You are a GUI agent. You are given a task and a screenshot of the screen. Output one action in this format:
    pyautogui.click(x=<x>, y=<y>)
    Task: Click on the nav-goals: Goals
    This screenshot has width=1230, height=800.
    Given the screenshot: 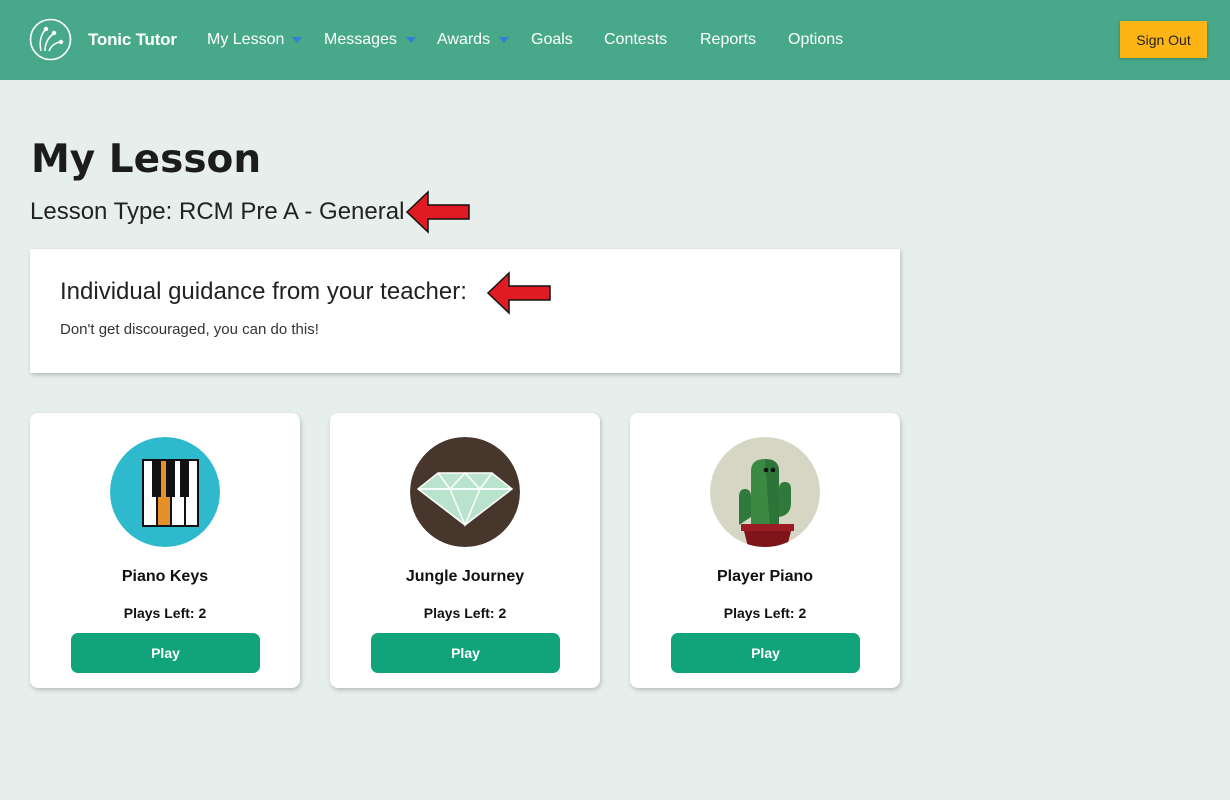 What is the action you would take?
    pyautogui.click(x=552, y=40)
    